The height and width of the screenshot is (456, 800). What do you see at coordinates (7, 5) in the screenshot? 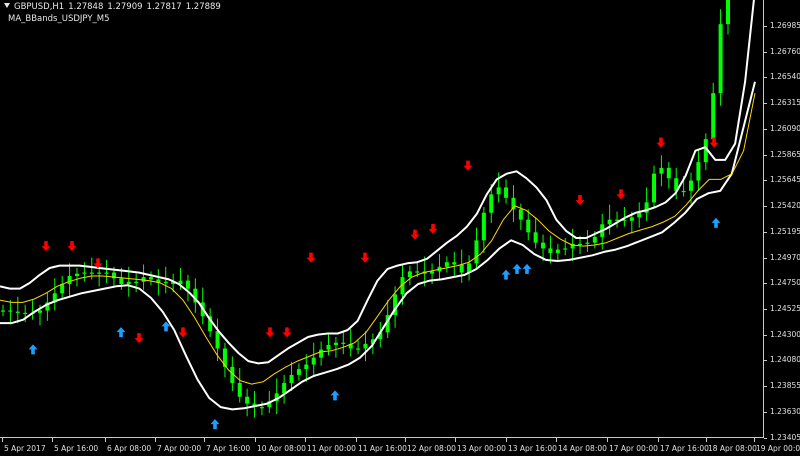
I see `chevron-down-icon` at bounding box center [7, 5].